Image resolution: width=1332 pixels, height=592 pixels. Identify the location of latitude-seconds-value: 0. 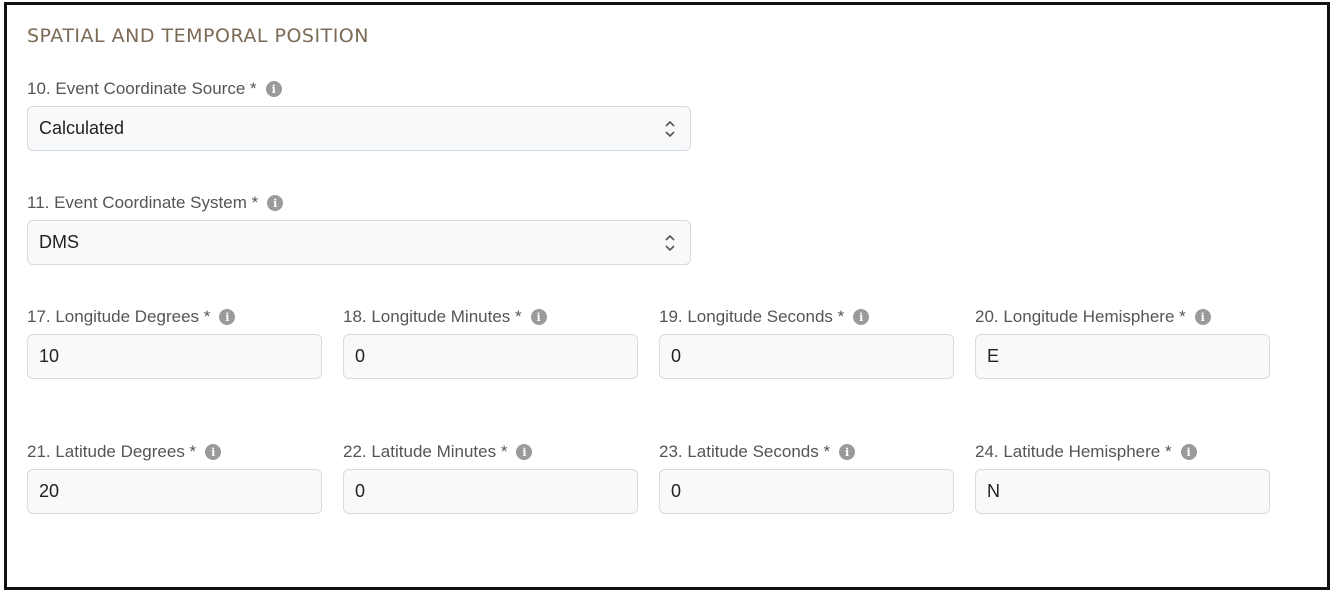
(676, 491).